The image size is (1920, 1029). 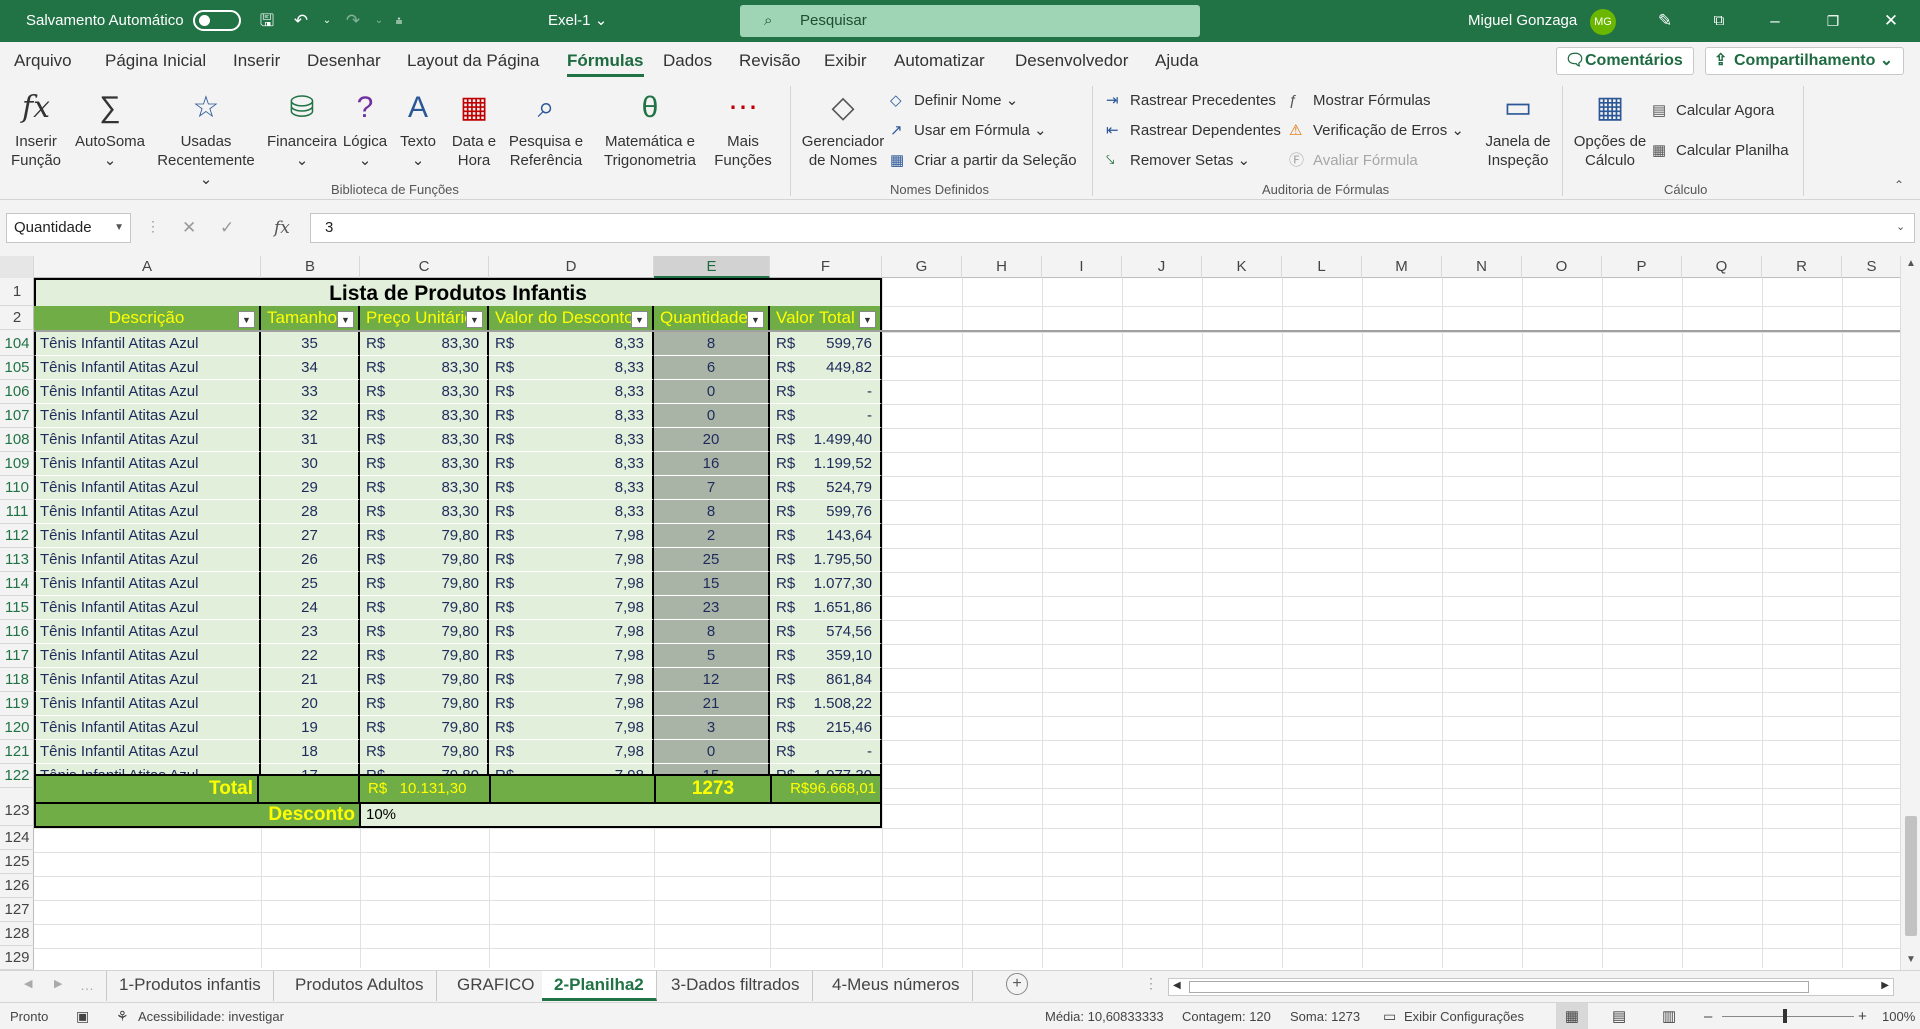 What do you see at coordinates (1017, 984) in the screenshot?
I see `add-sheet-button: +` at bounding box center [1017, 984].